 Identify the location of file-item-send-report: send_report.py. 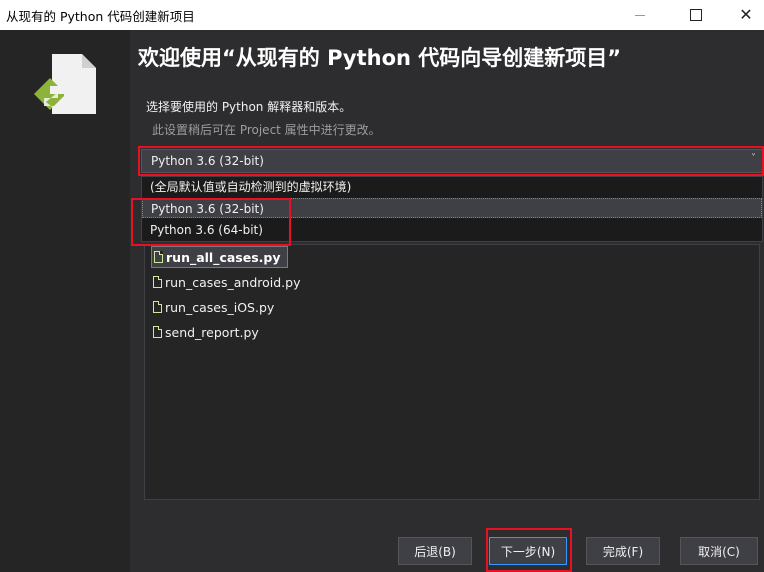
(208, 332).